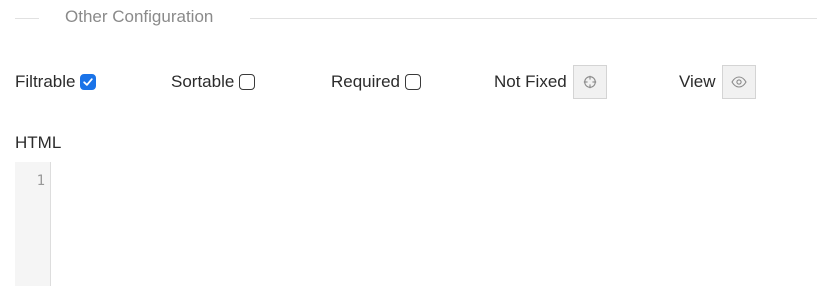 This screenshot has width=817, height=300. Describe the element at coordinates (203, 81) in the screenshot. I see `sortable-label: Sortable` at that location.